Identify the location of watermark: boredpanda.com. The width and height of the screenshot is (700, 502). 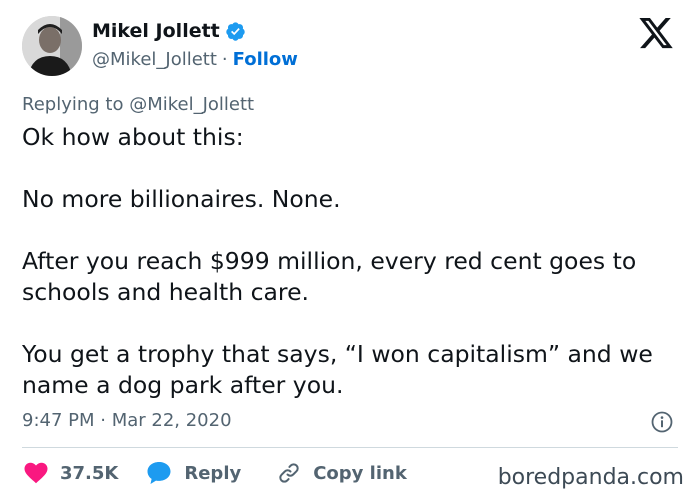
(590, 477).